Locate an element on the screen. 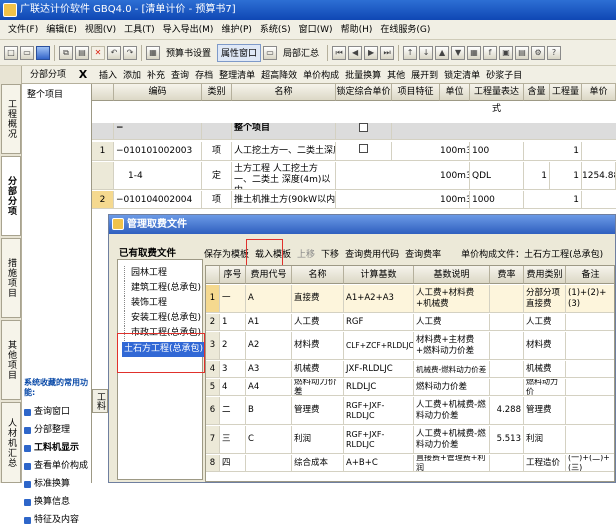  undo-icon: ↶ is located at coordinates (114, 52).